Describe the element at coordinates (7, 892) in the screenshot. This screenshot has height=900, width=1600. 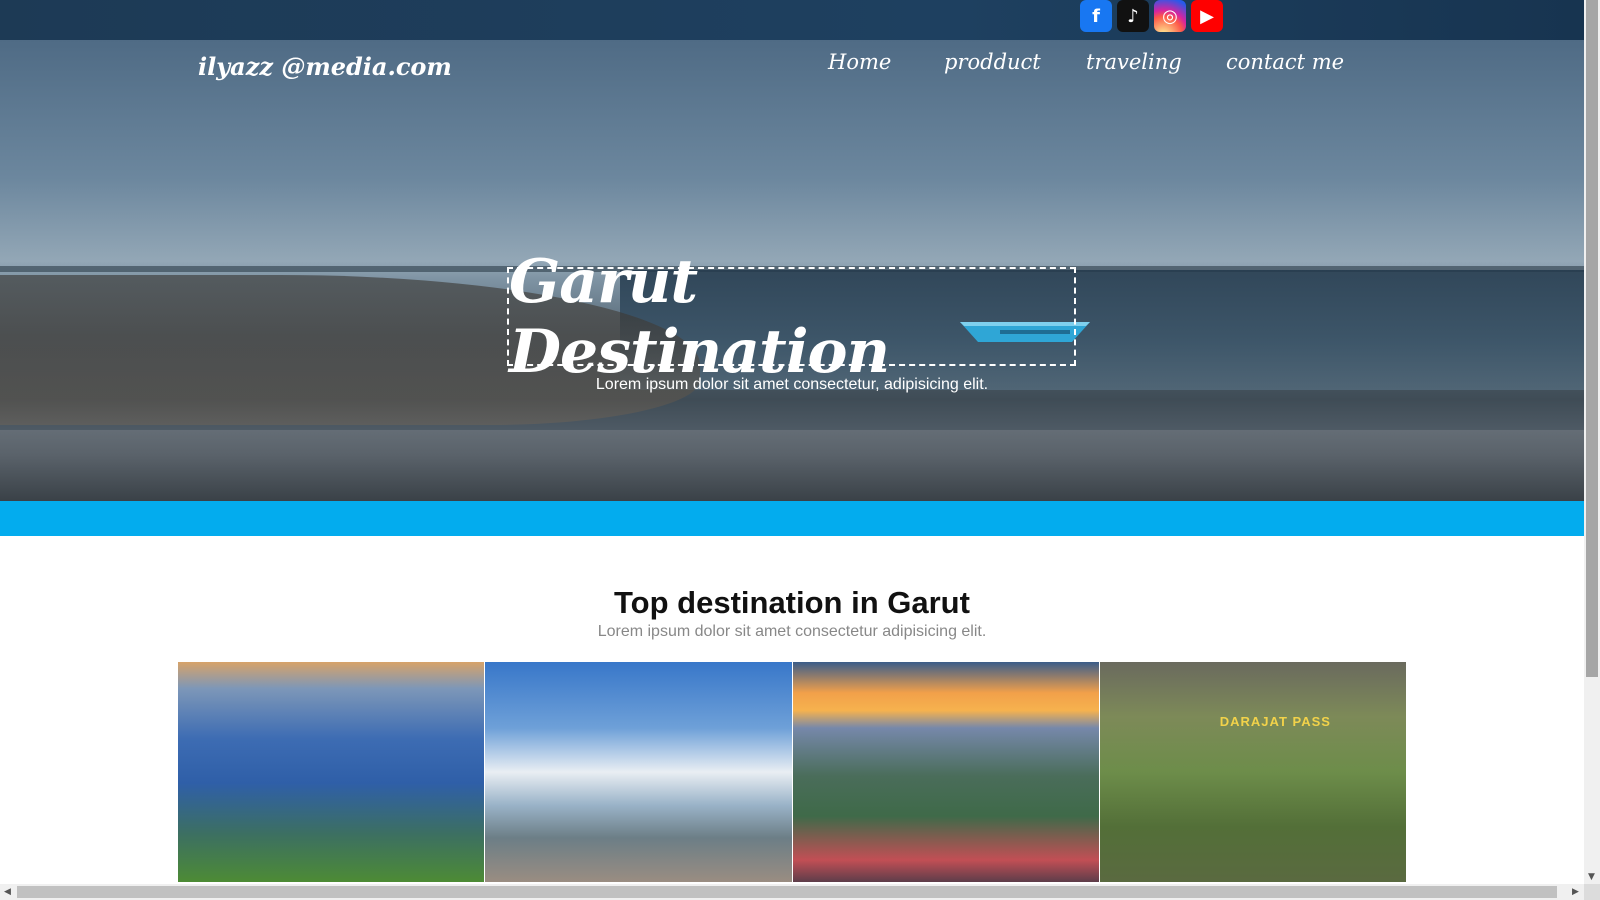
I see `scroll-left-icon: ◀` at that location.